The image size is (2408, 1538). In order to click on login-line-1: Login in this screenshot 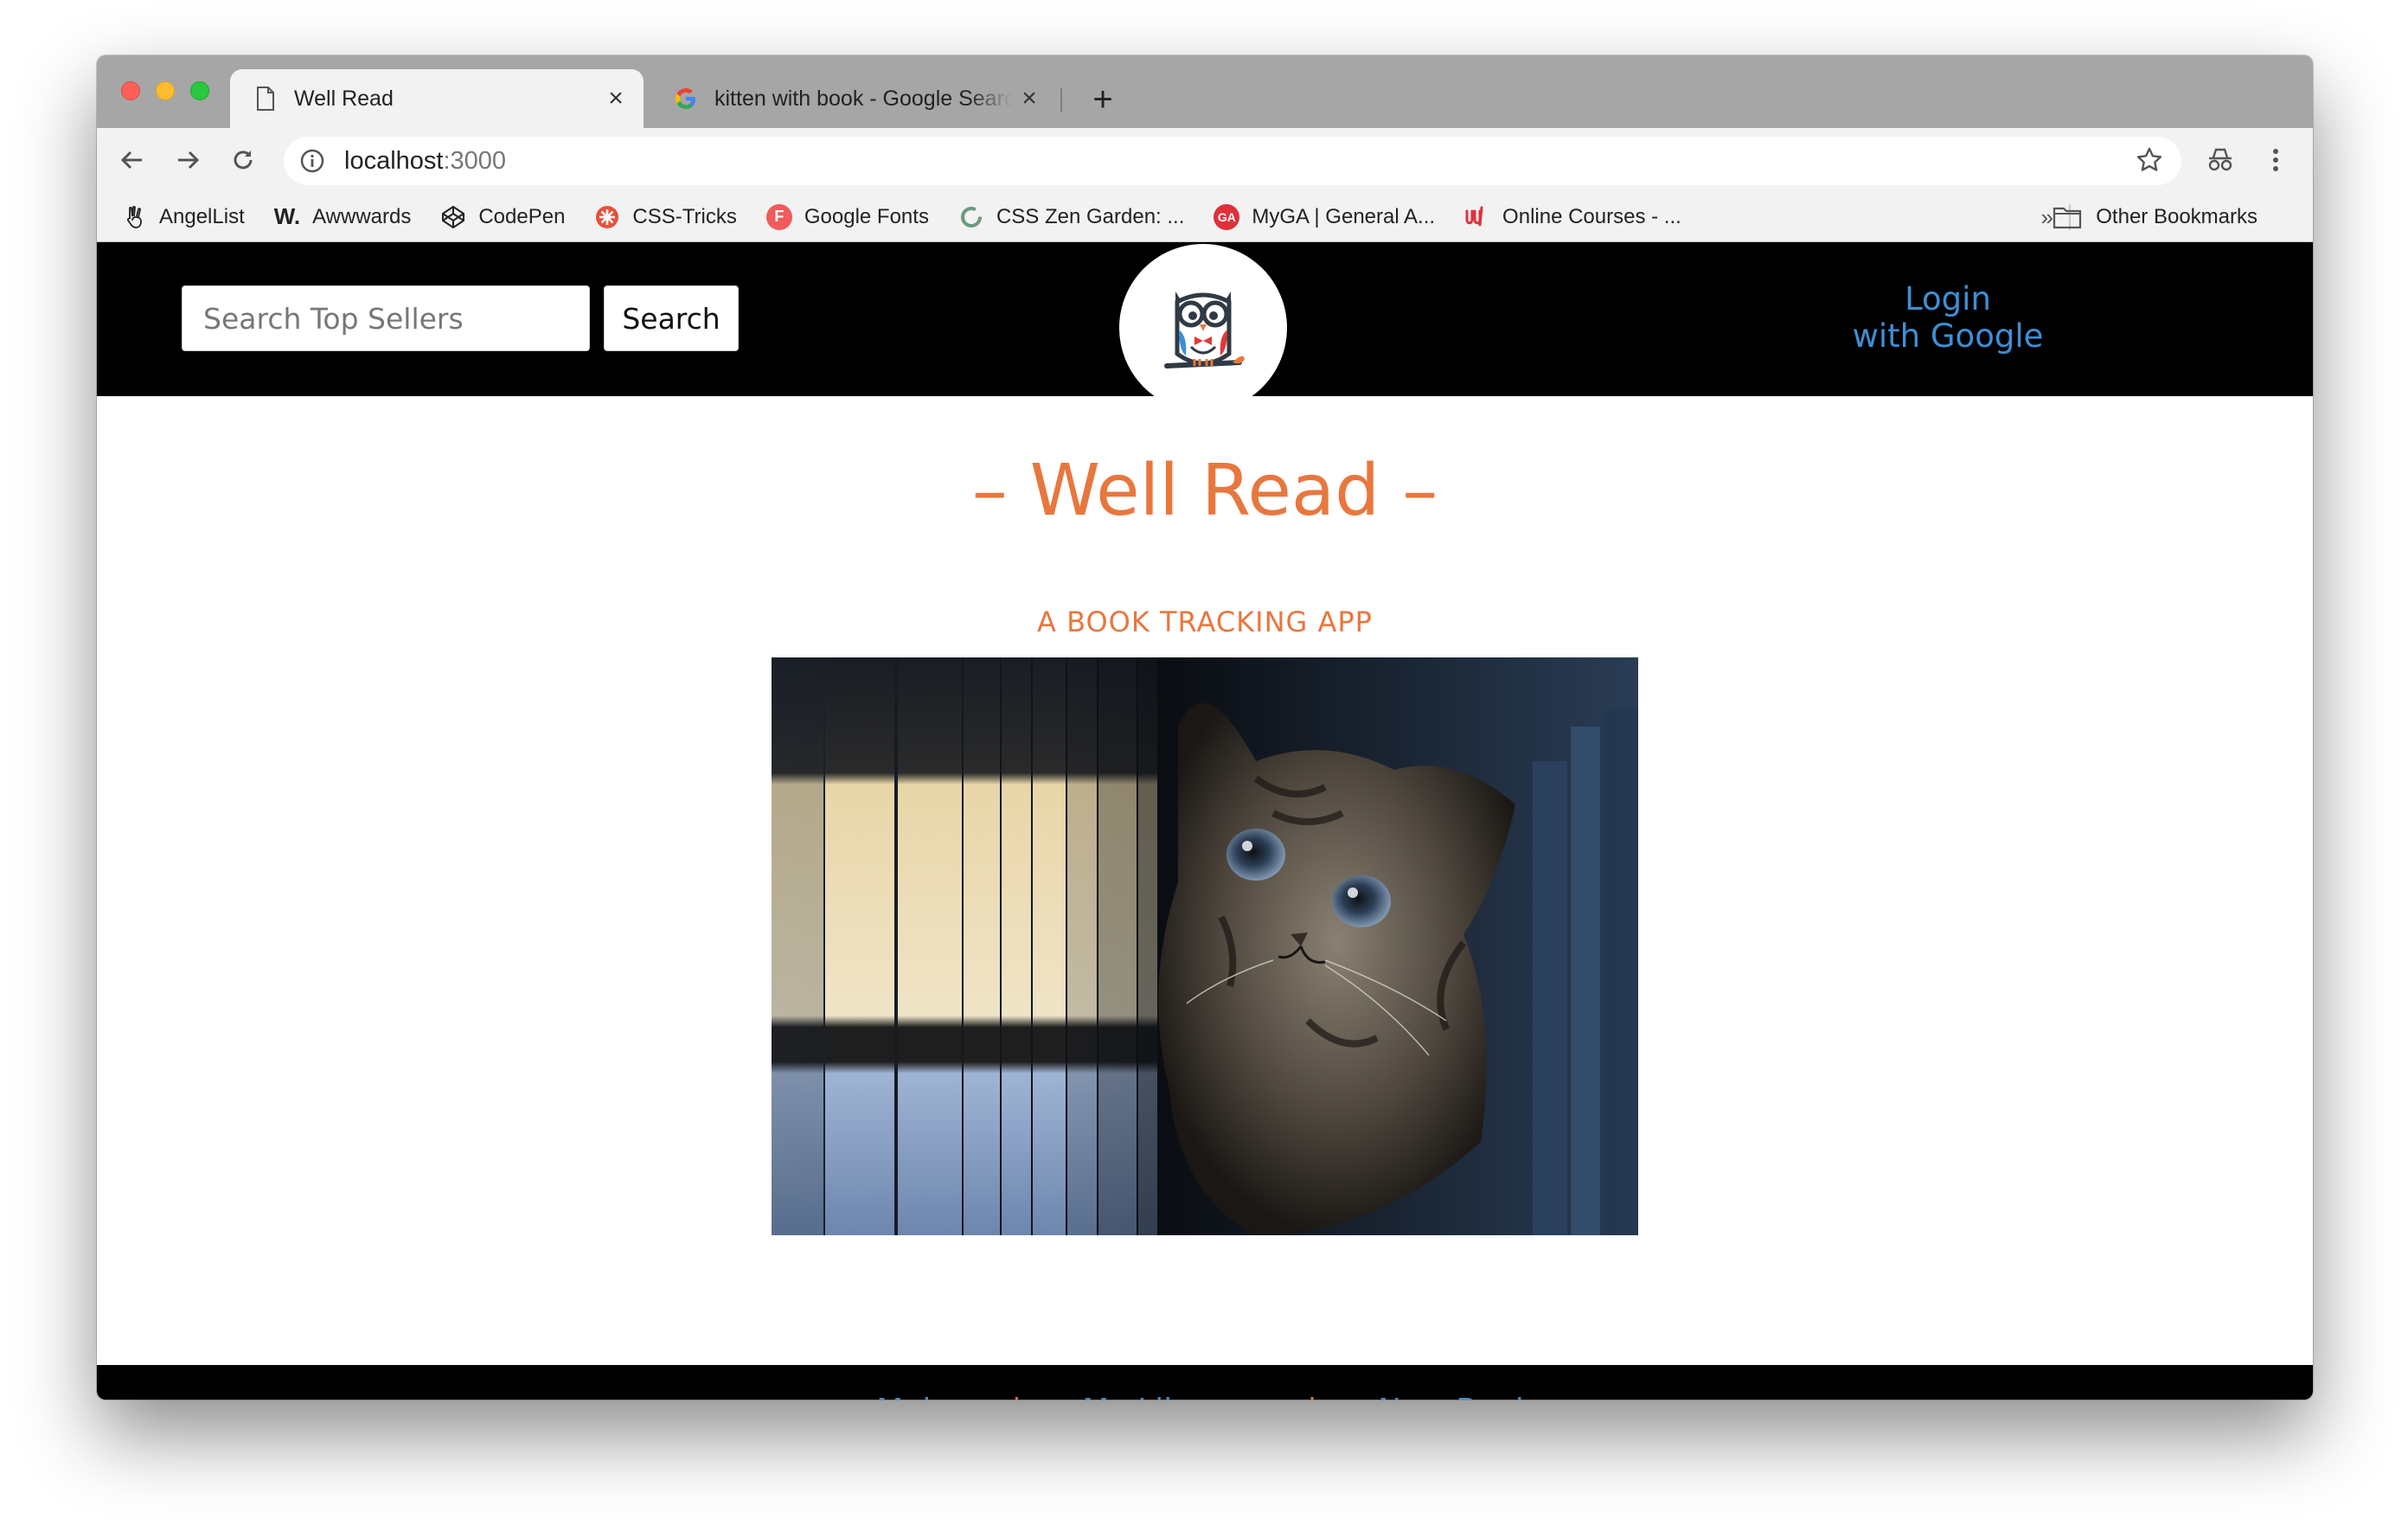, I will do `click(1948, 298)`.